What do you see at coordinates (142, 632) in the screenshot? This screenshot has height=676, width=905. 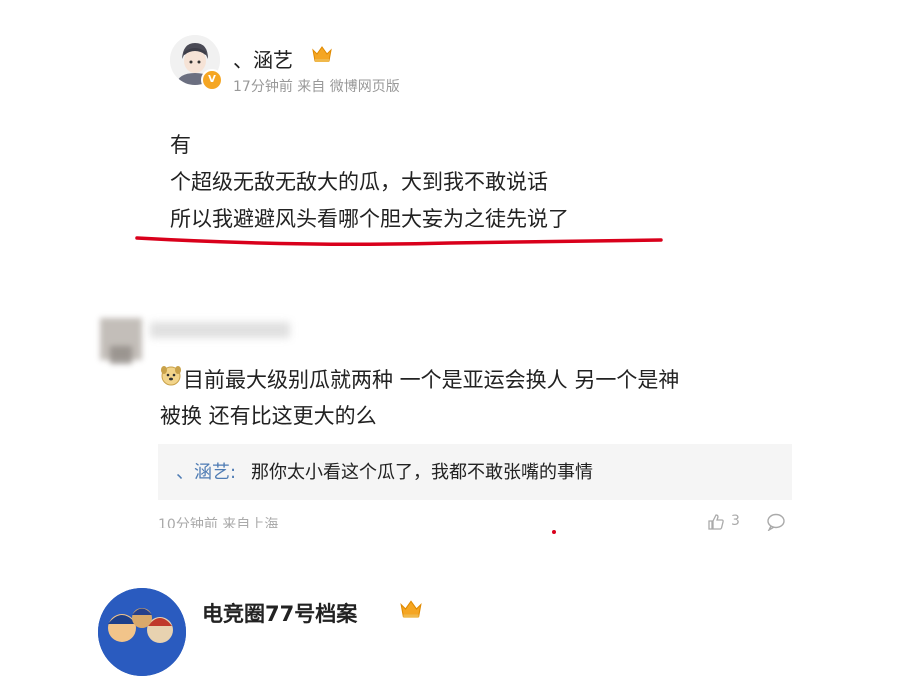 I see `author-avatar` at bounding box center [142, 632].